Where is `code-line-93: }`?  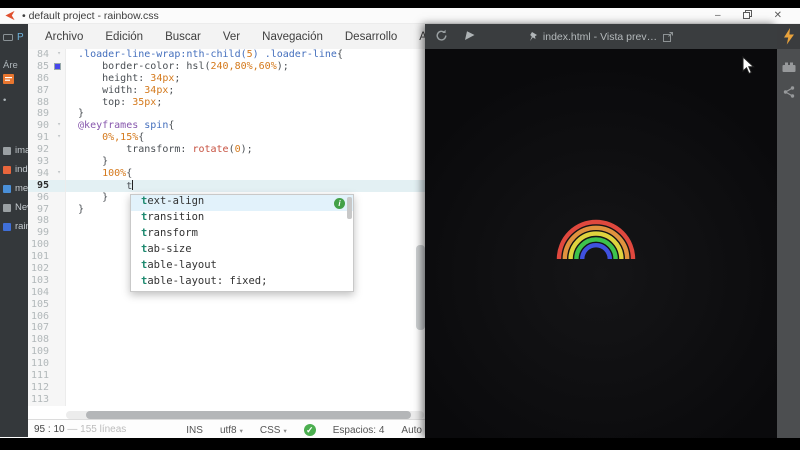
code-line-93: } is located at coordinates (245, 162).